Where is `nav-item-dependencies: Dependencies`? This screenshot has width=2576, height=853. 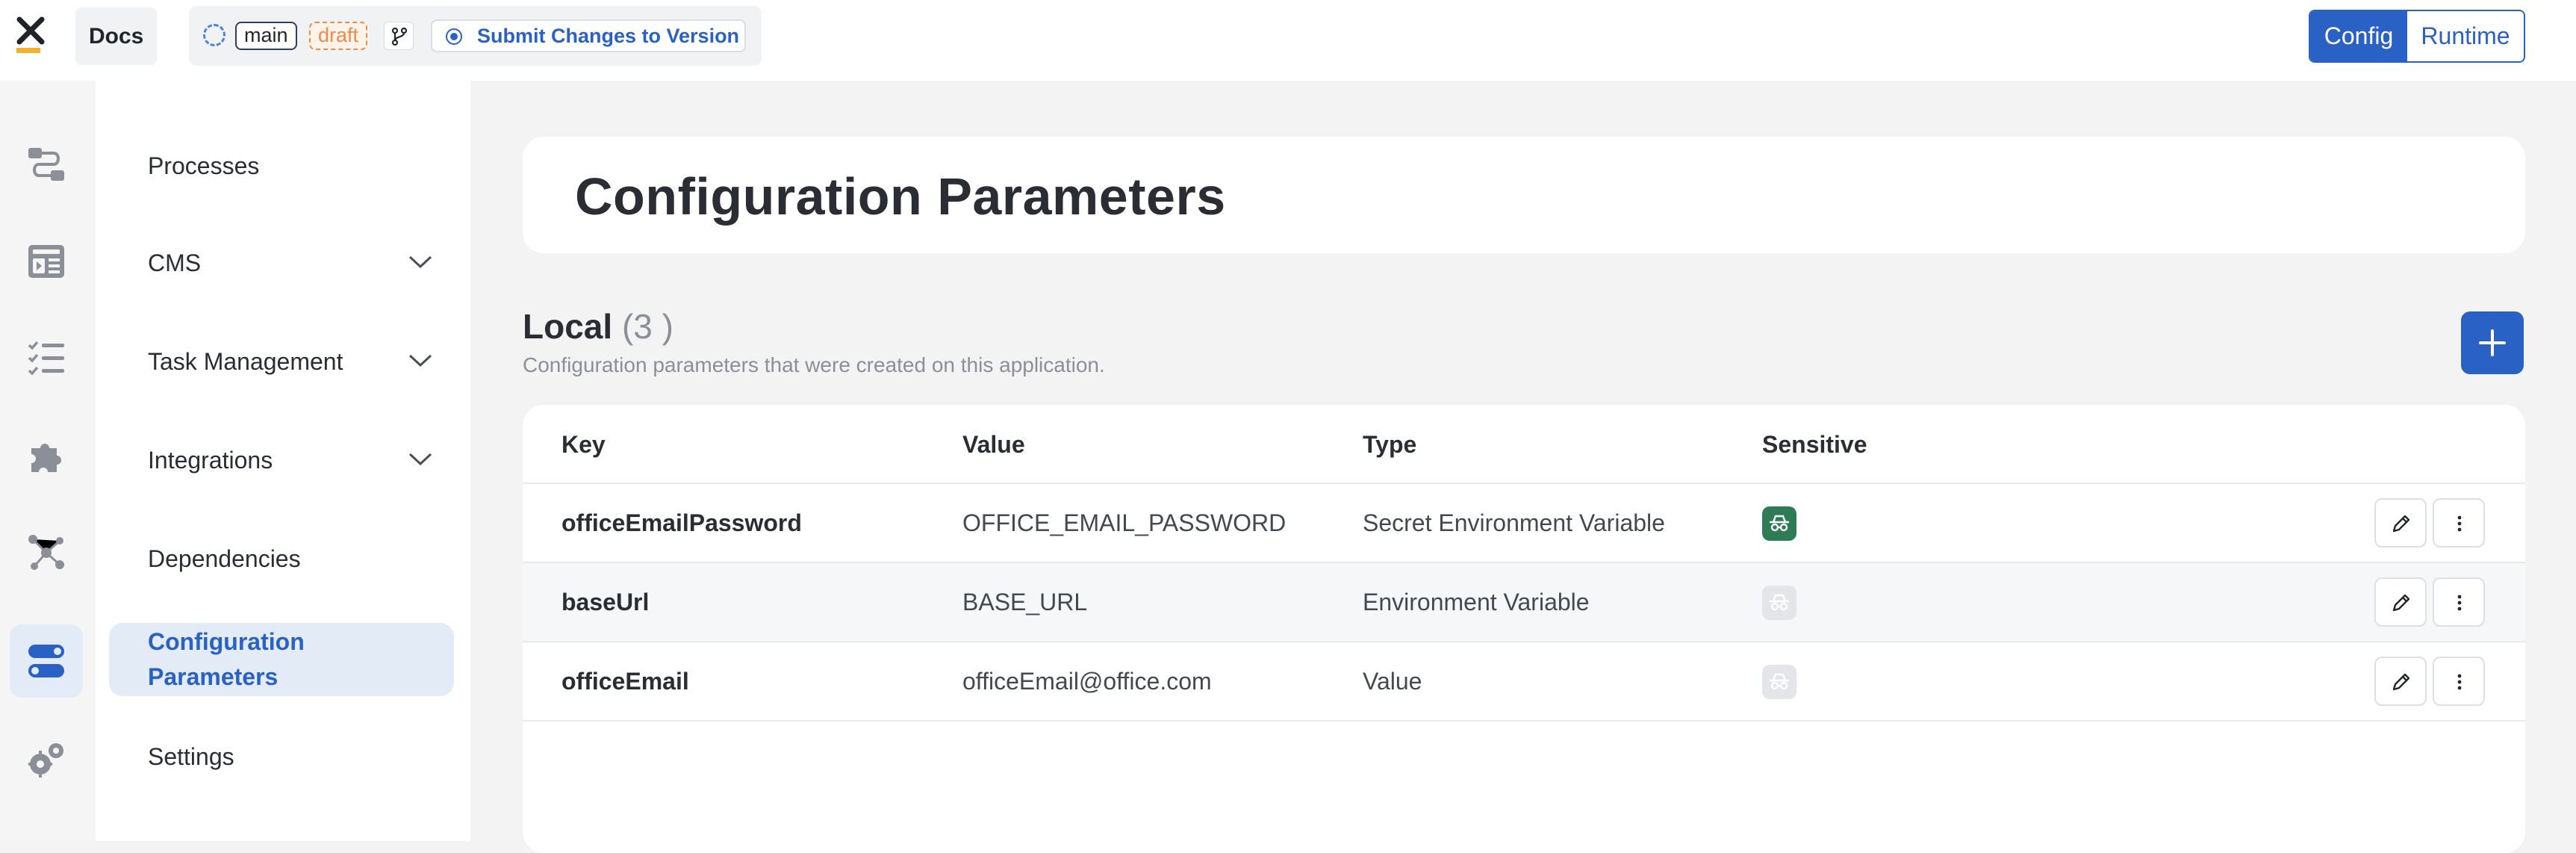
nav-item-dependencies: Dependencies is located at coordinates (281, 558).